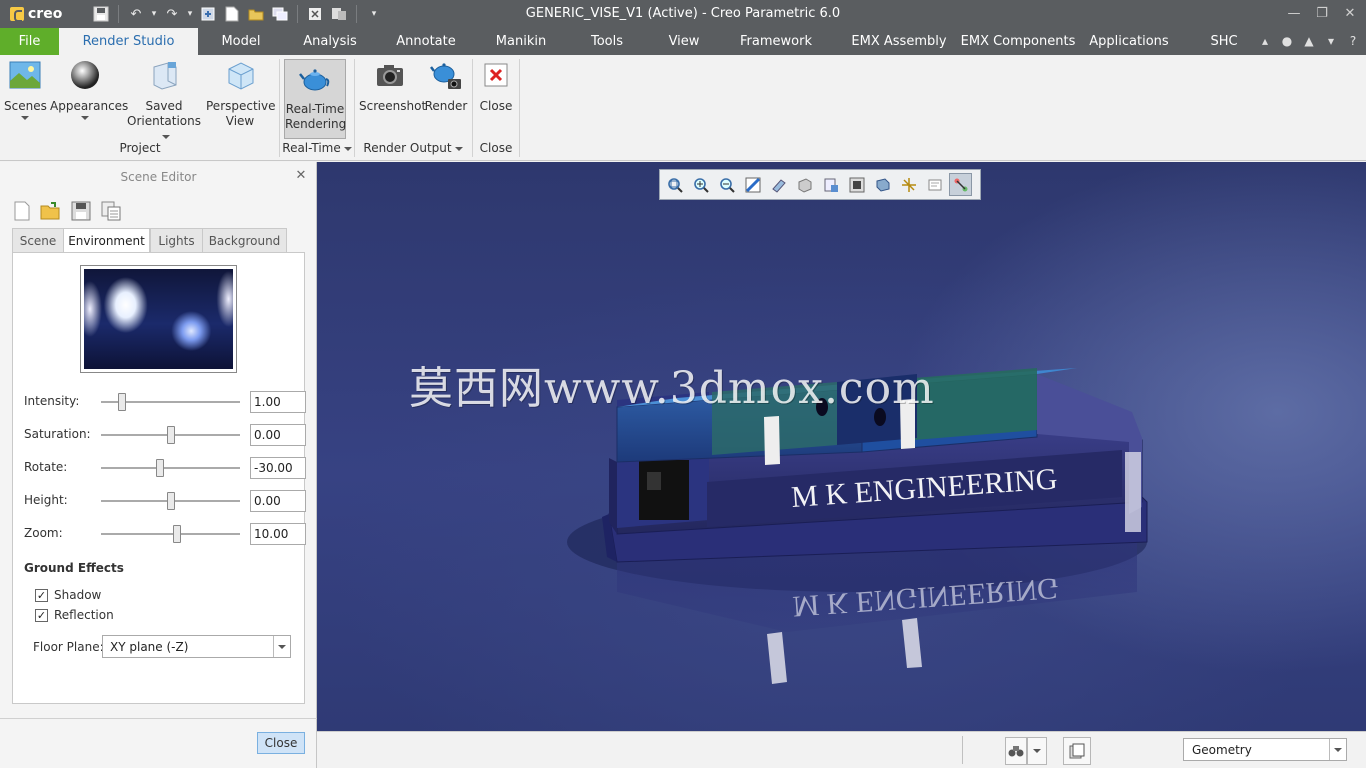 The height and width of the screenshot is (768, 1366). I want to click on redo-icon: ↷, so click(172, 14).